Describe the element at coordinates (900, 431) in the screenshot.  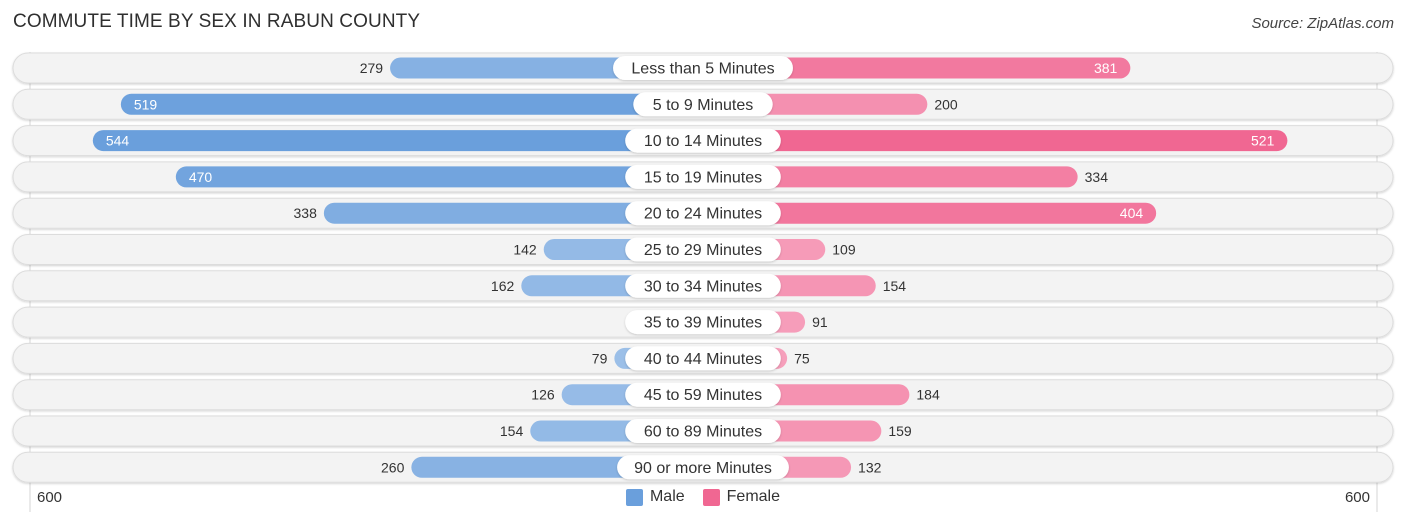
I see `female-value-label: 159` at that location.